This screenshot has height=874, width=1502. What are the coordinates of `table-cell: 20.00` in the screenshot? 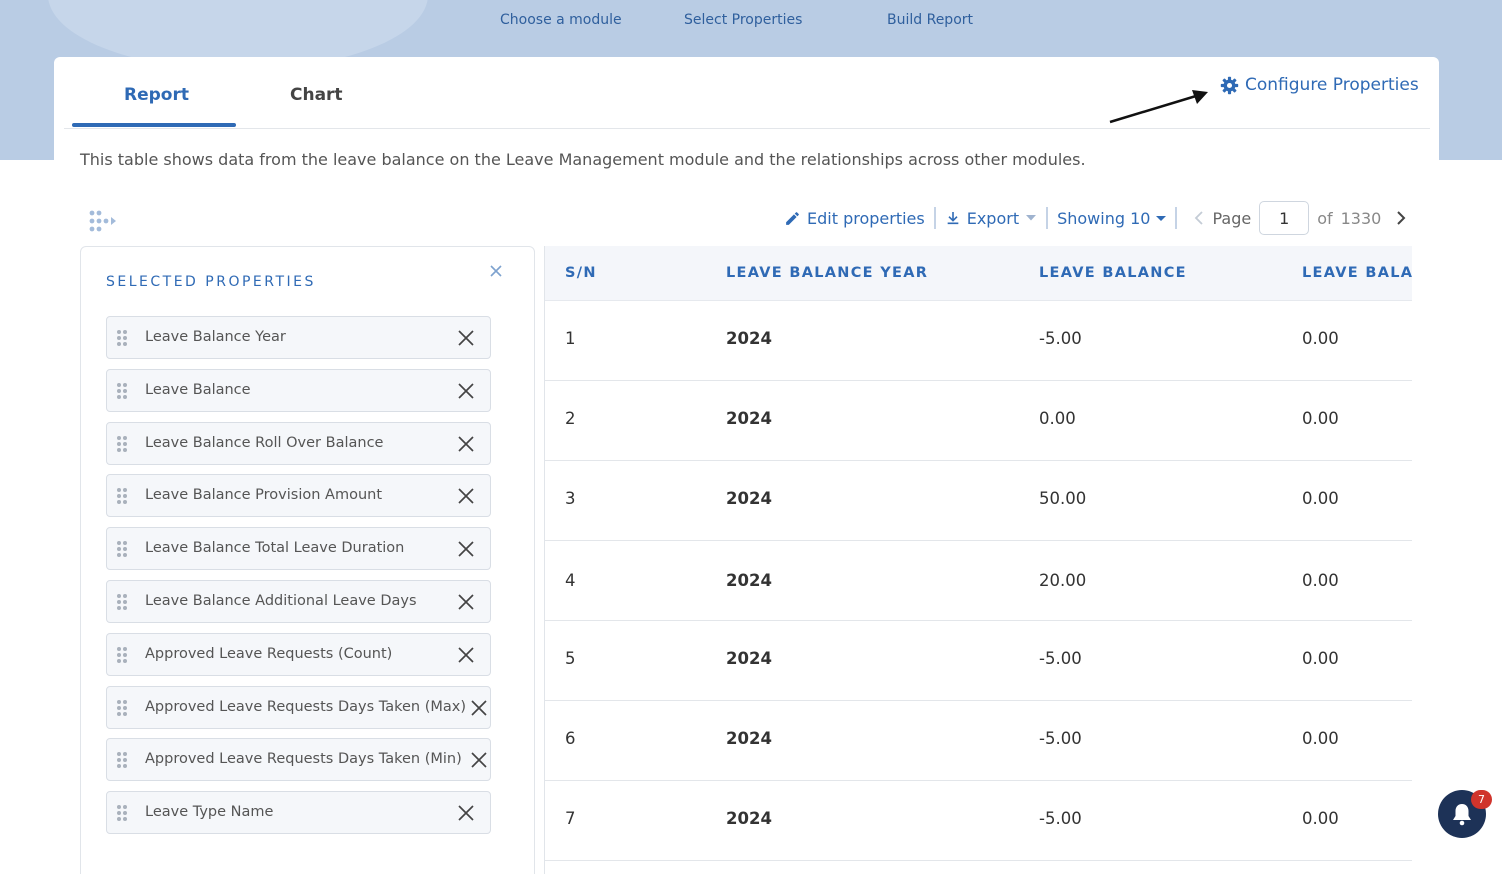 It's located at (1063, 580).